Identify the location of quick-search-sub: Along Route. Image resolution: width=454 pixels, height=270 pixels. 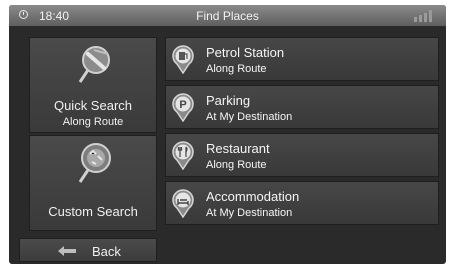
(93, 122).